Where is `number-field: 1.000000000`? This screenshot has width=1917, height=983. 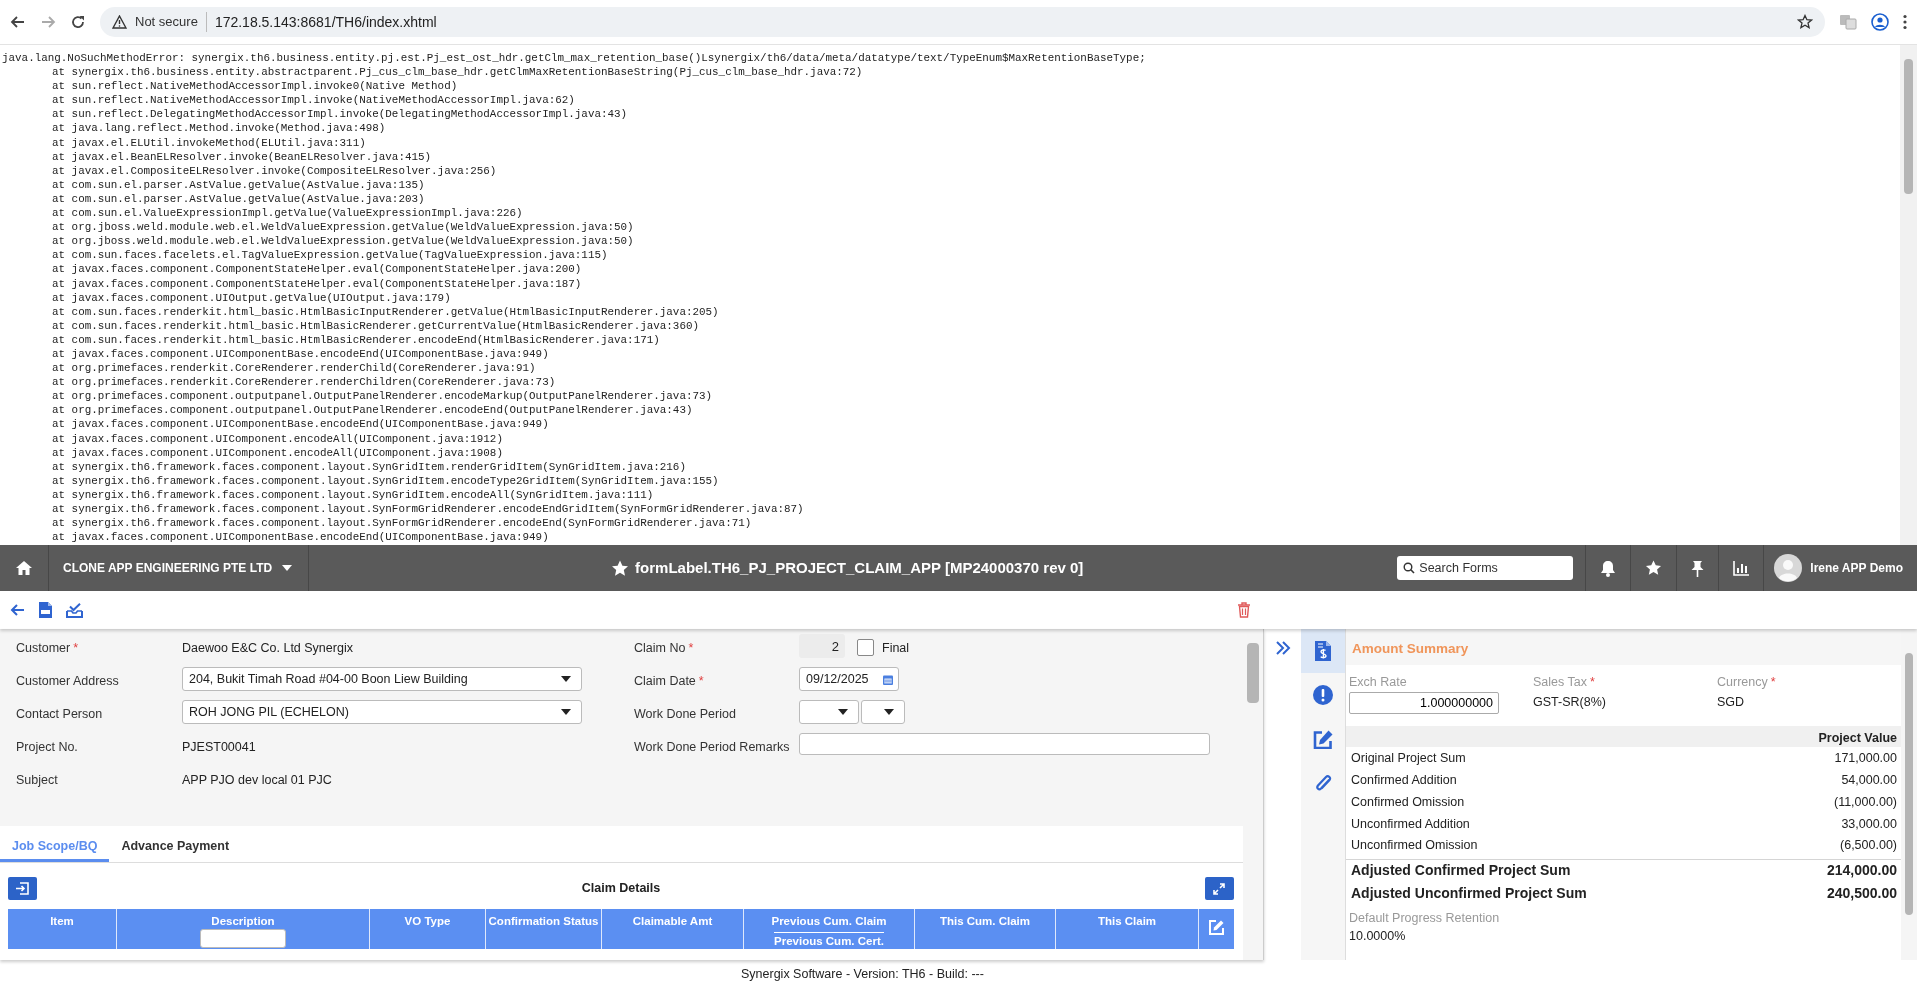
number-field: 1.000000000 is located at coordinates (1424, 702).